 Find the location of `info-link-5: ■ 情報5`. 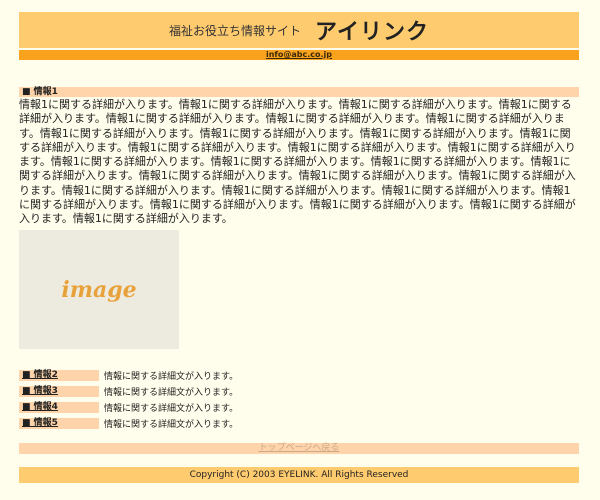

info-link-5: ■ 情報5 is located at coordinates (40, 423).